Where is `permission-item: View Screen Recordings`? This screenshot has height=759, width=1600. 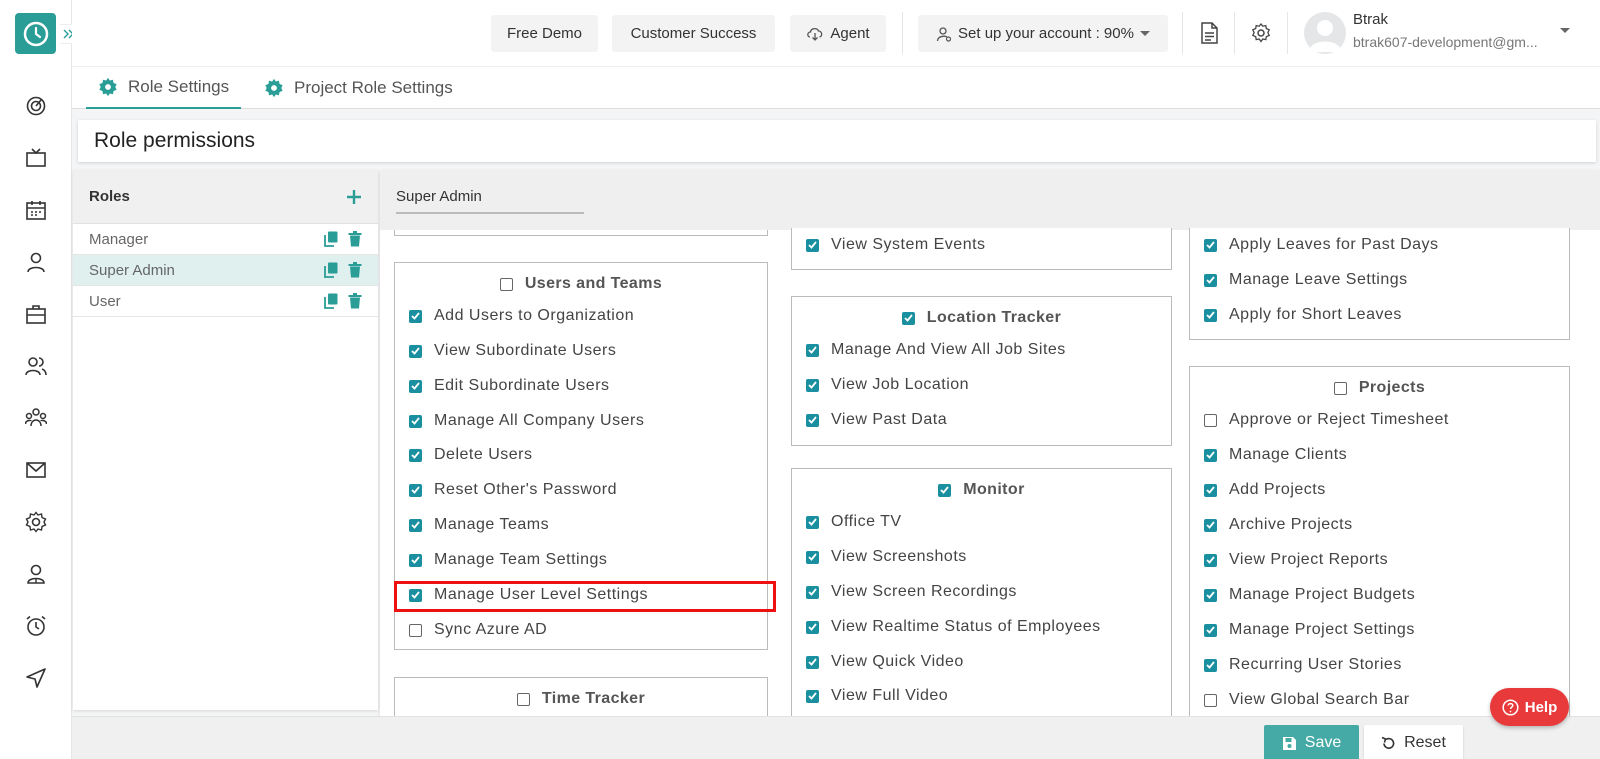 permission-item: View Screen Recordings is located at coordinates (911, 592).